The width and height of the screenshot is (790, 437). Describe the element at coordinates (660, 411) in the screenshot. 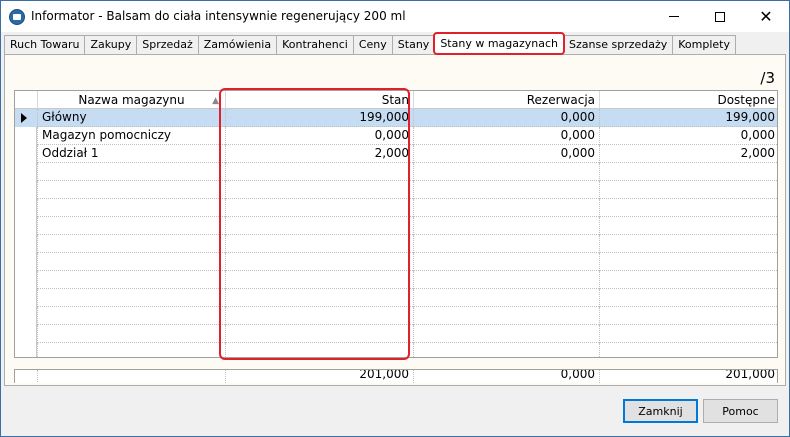

I see `zamknij-button: Zamknij` at that location.